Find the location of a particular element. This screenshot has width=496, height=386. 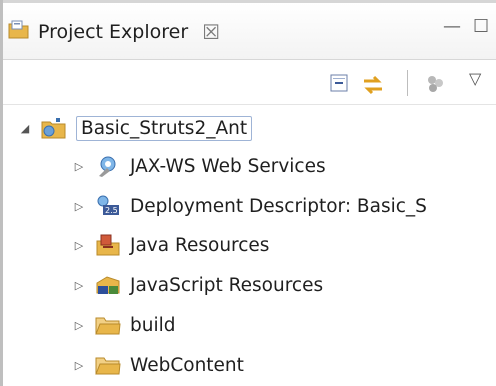

tree-item-label: build is located at coordinates (153, 325).